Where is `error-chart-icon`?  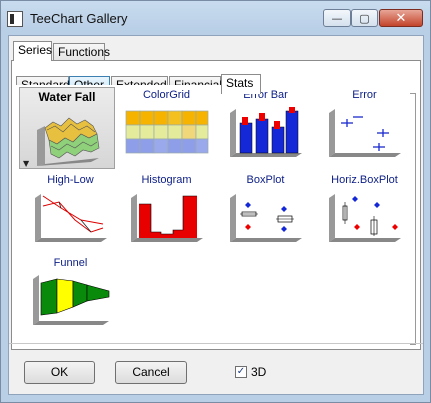 error-chart-icon is located at coordinates (364, 133).